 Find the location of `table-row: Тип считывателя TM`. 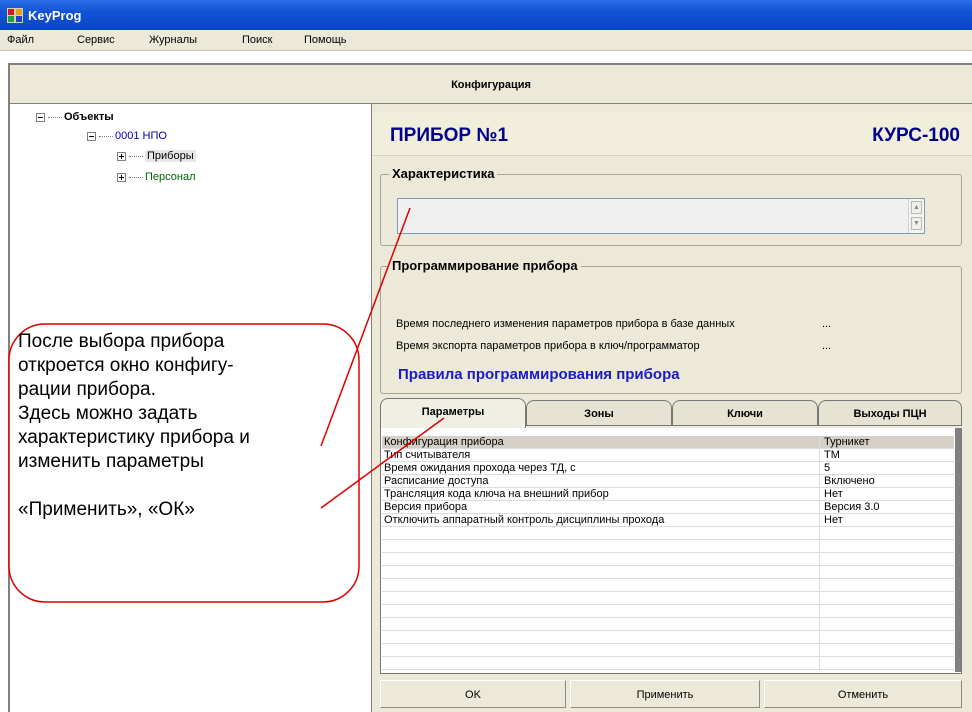

table-row: Тип считывателя TM is located at coordinates (668, 455).